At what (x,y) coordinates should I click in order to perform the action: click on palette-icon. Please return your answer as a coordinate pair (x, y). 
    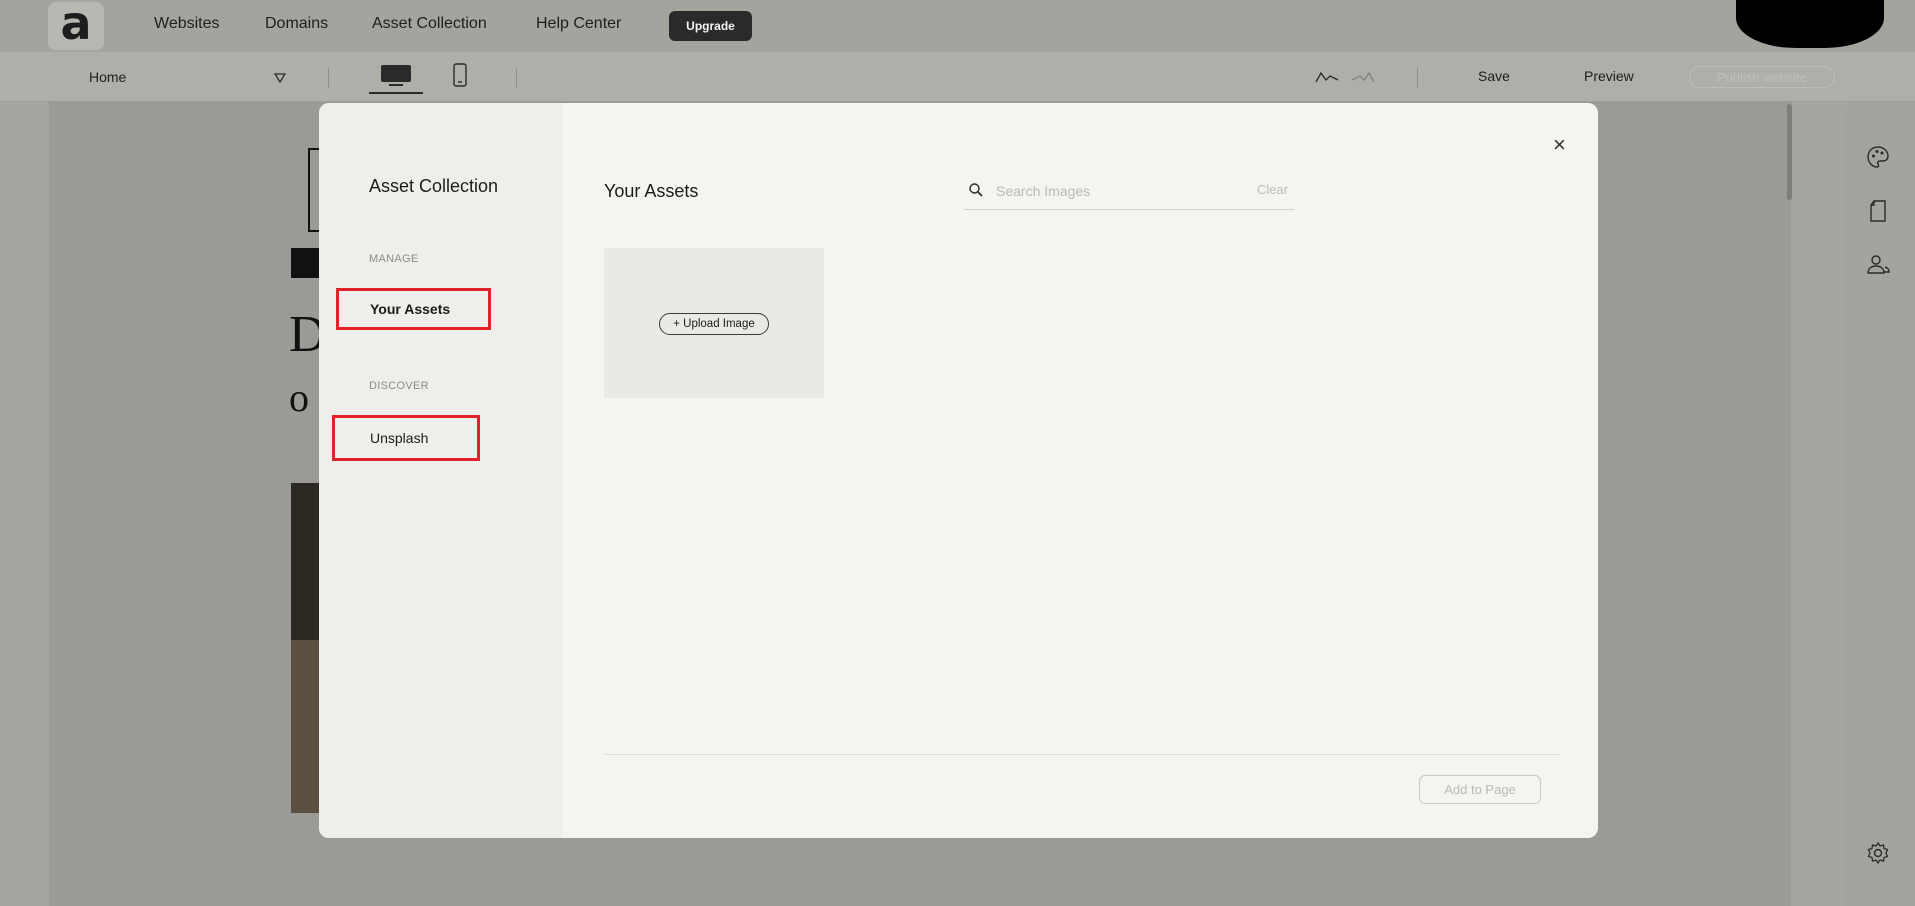
    Looking at the image, I should click on (1878, 157).